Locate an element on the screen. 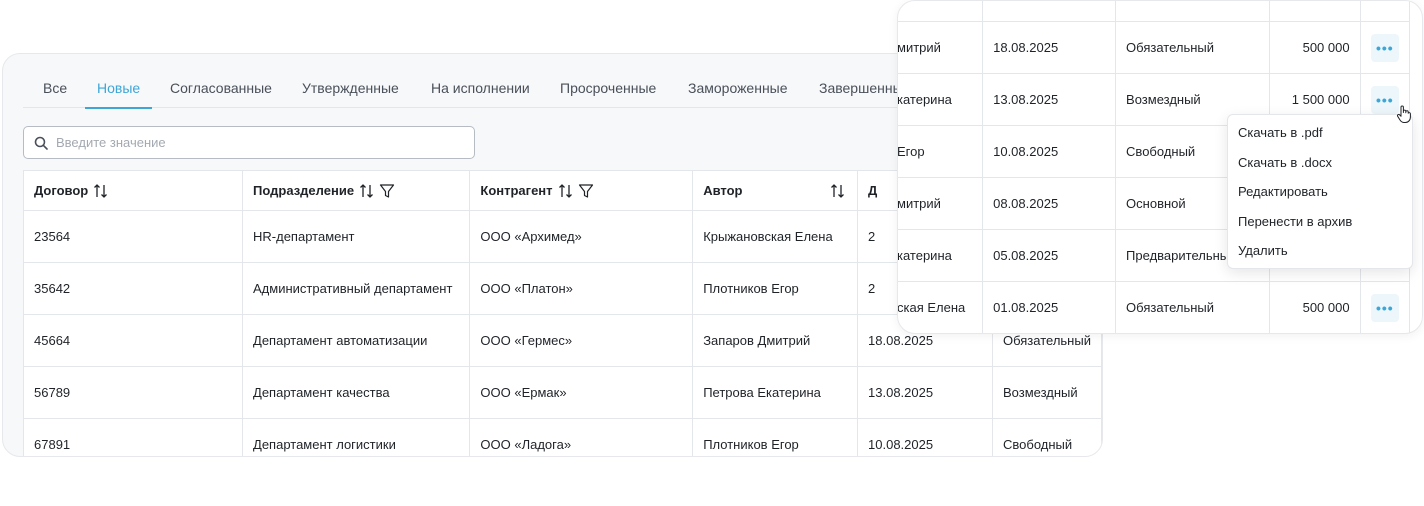  tab-new: Новые is located at coordinates (119, 88).